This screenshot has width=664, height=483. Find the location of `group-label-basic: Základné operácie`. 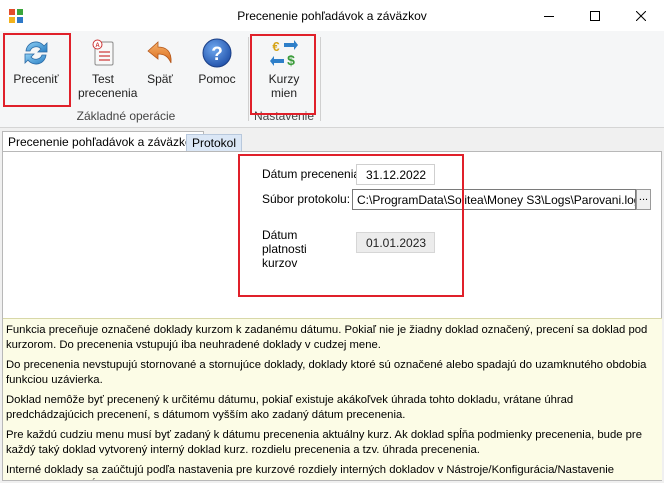

group-label-basic: Základné operácie is located at coordinates (126, 116).